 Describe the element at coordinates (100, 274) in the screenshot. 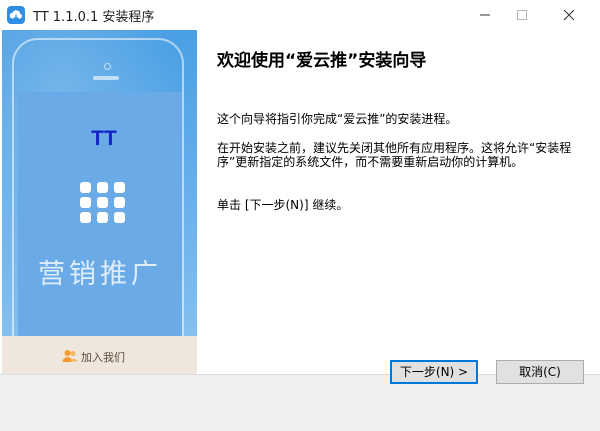

I see `promo-text: 营销推广` at that location.